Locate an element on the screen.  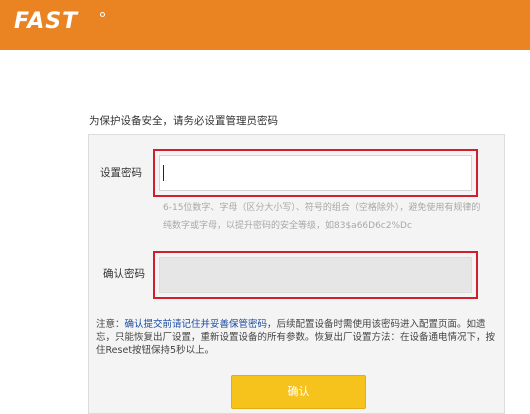
trademark-icon is located at coordinates (102, 14).